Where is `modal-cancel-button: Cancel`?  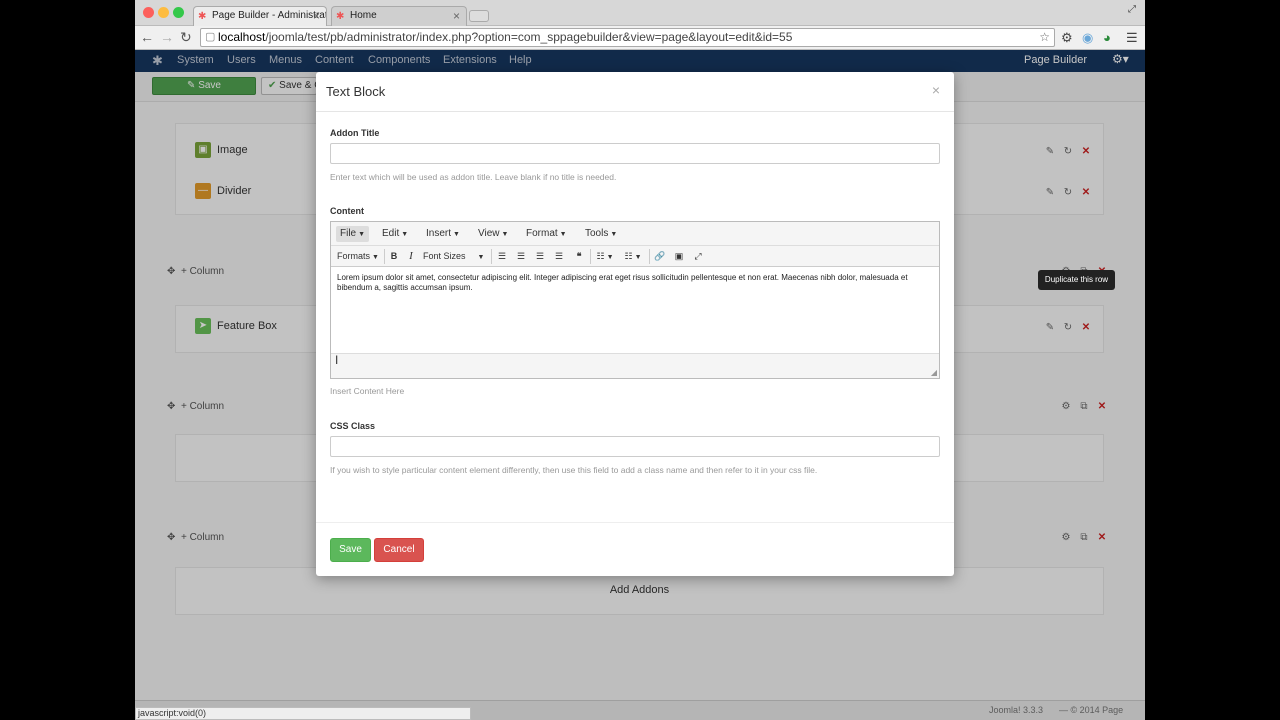 modal-cancel-button: Cancel is located at coordinates (399, 550).